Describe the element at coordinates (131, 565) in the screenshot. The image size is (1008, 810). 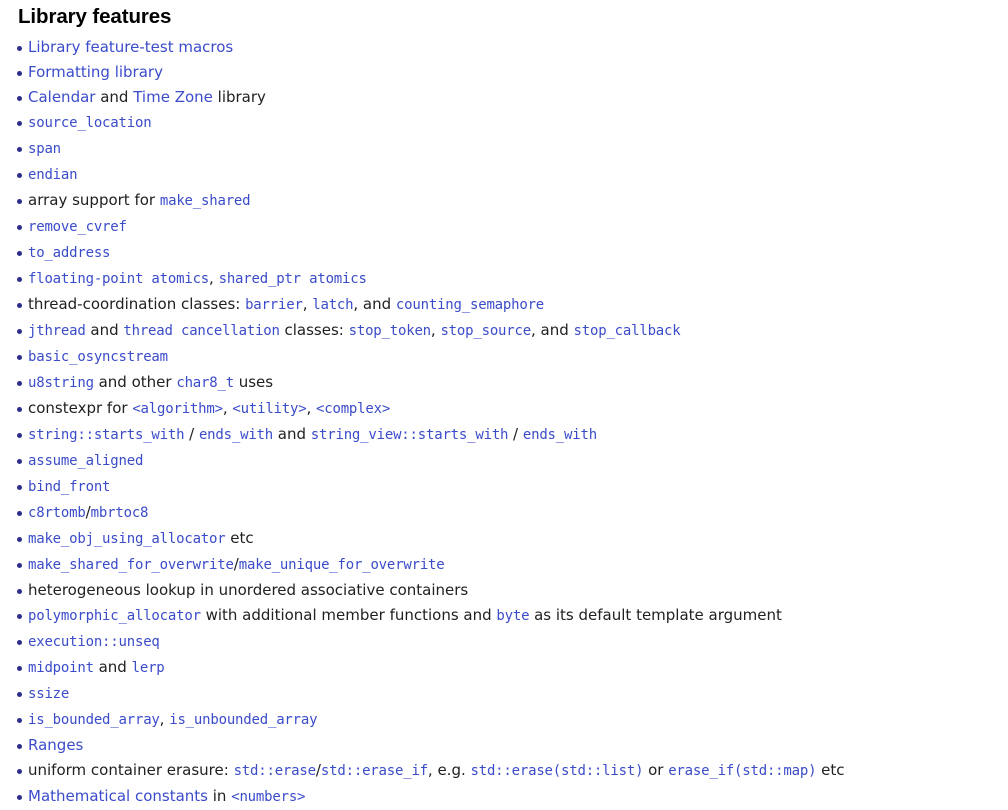
I see `feature-link: make_shared_for_overwrite` at that location.